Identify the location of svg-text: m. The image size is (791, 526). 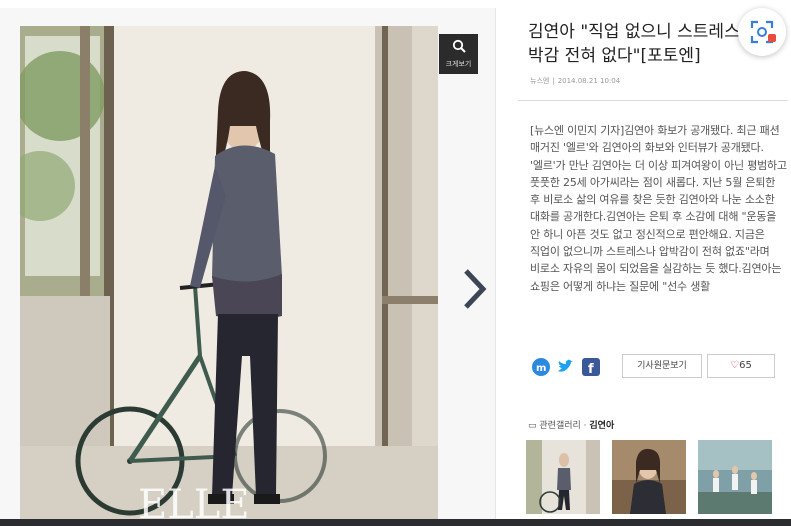
(541, 368).